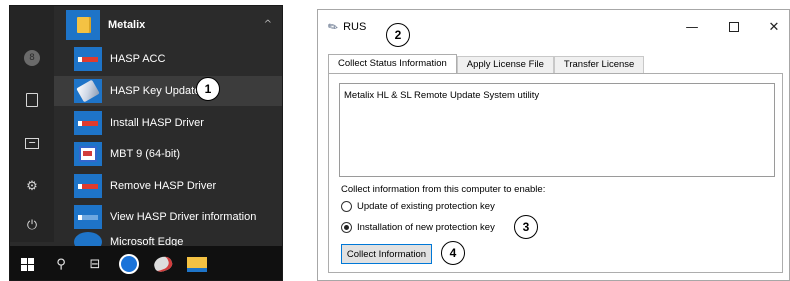  Describe the element at coordinates (127, 25) in the screenshot. I see `folder-label: Metalix` at that location.